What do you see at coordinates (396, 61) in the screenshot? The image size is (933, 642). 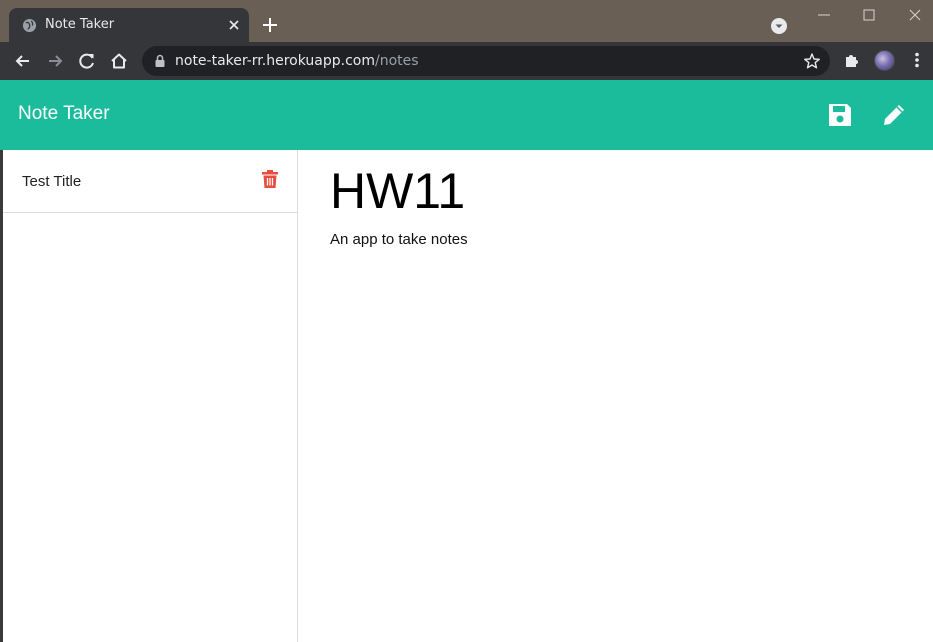 I see `url-path: /notes` at bounding box center [396, 61].